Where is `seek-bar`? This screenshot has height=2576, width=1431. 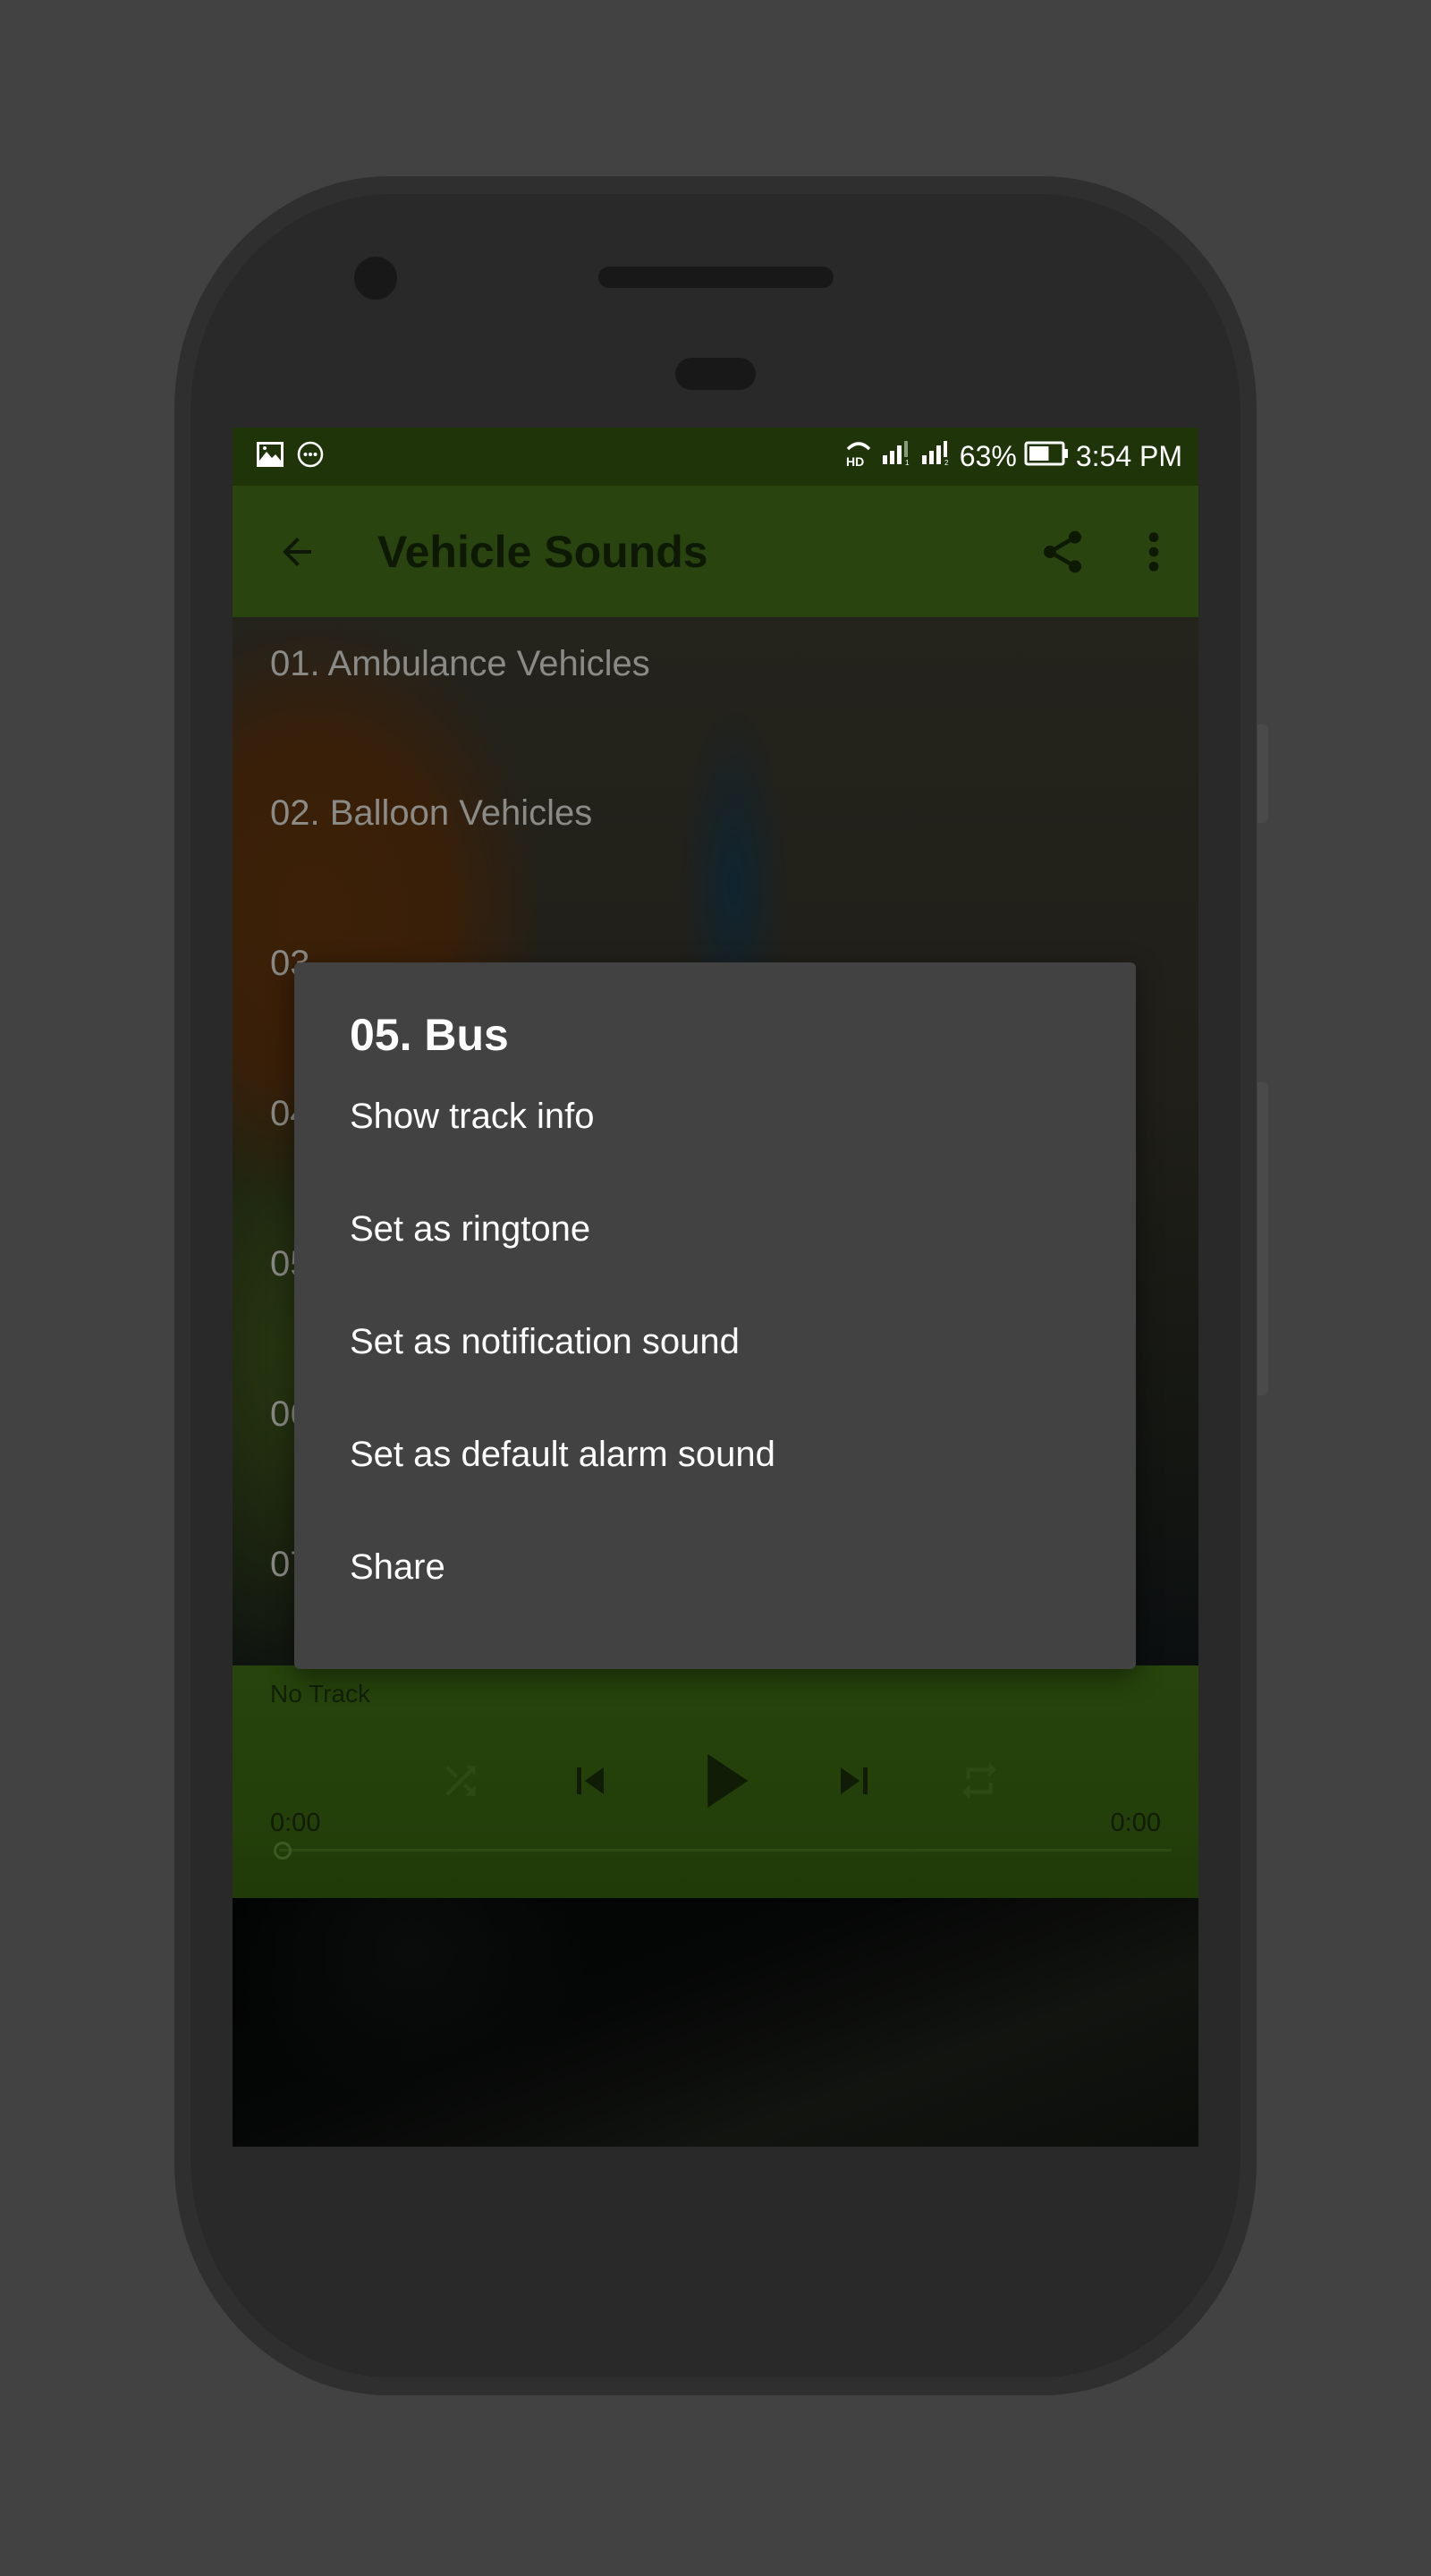 seek-bar is located at coordinates (725, 1850).